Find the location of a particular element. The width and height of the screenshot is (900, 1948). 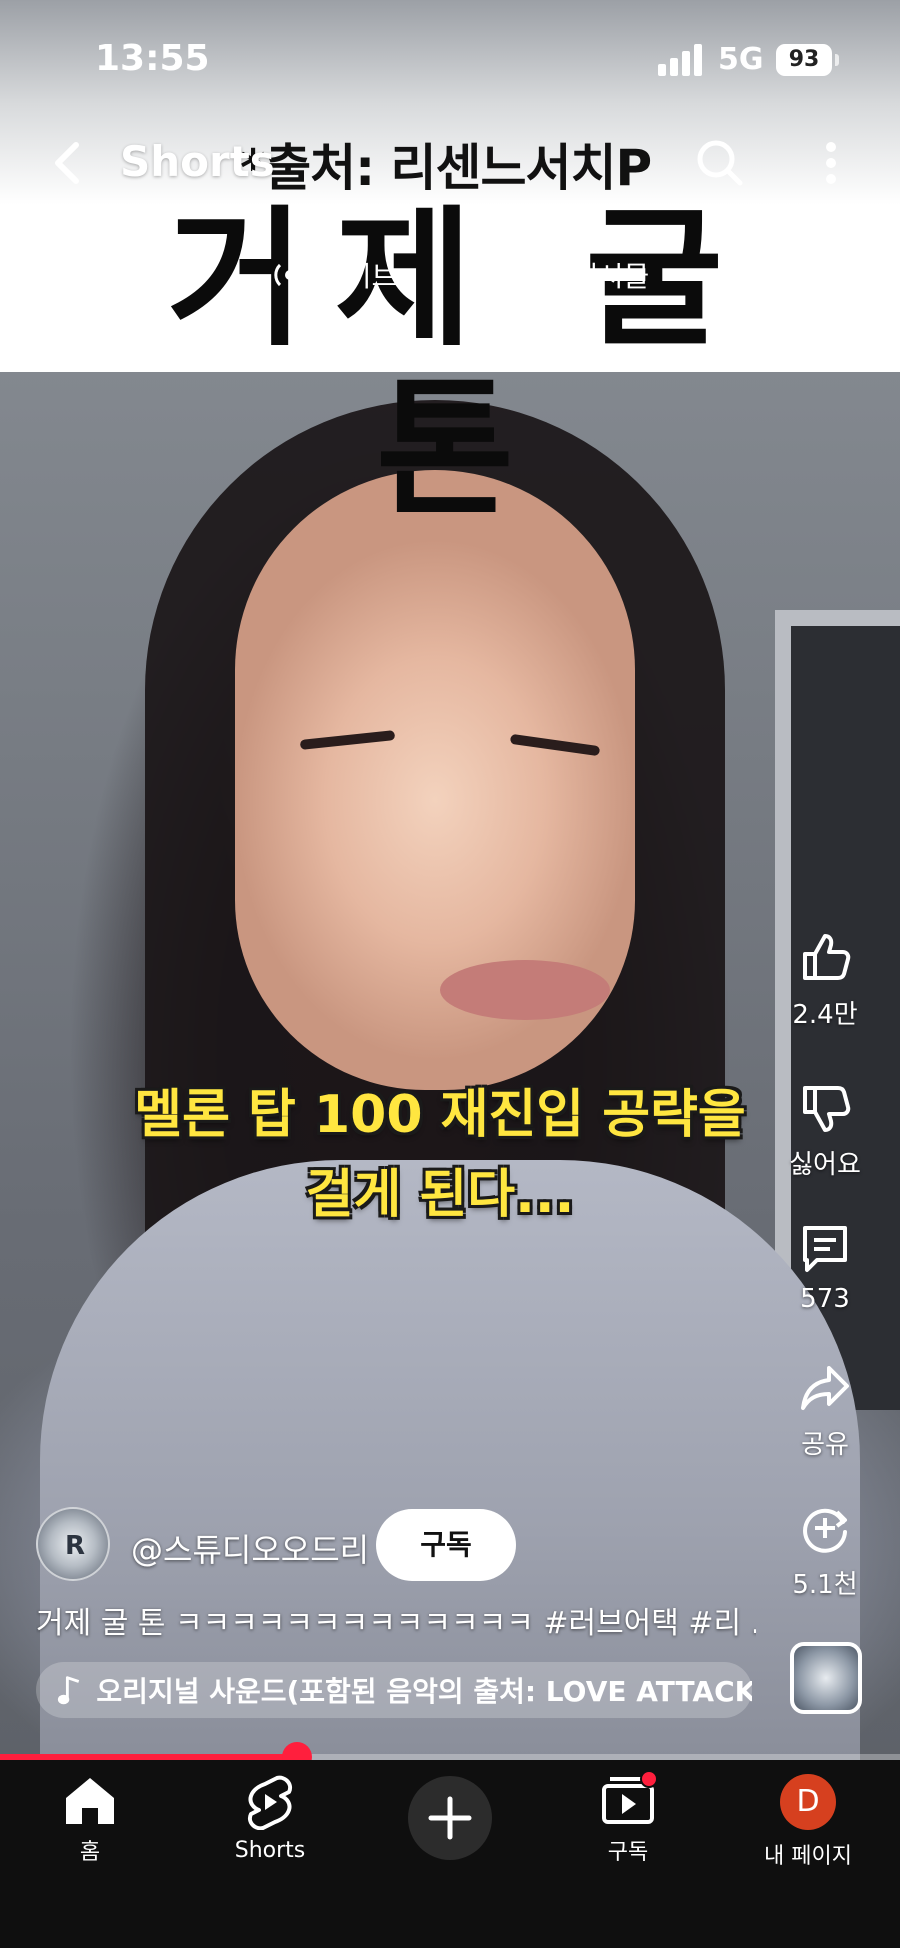

like-count: 2.4만 is located at coordinates (825, 1015).